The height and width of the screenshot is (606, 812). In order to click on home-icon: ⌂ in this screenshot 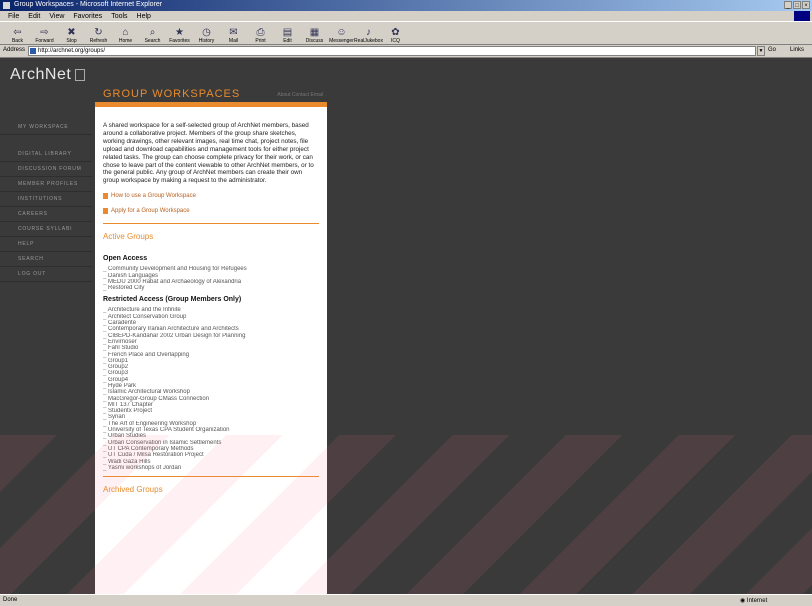, I will do `click(125, 32)`.